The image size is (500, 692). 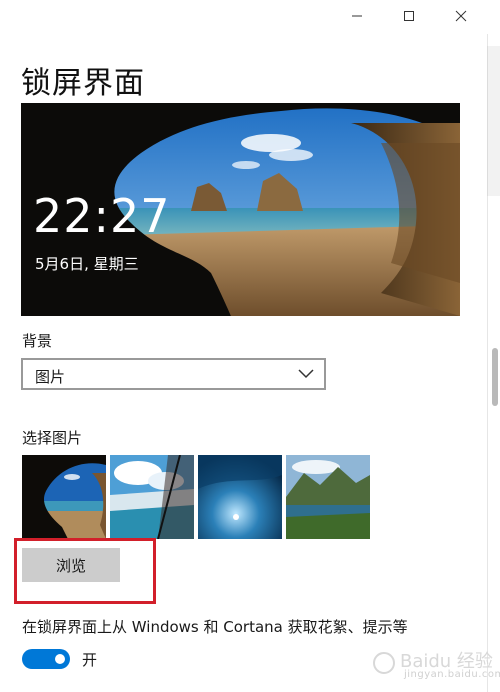 What do you see at coordinates (493, 121) in the screenshot?
I see `scrollbar-region` at bounding box center [493, 121].